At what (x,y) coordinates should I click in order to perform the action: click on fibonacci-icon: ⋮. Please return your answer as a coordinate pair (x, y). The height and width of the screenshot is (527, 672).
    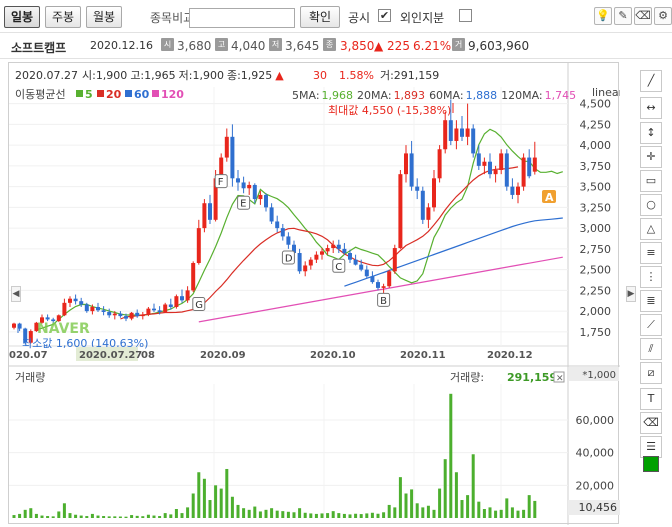
    Looking at the image, I should click on (651, 277).